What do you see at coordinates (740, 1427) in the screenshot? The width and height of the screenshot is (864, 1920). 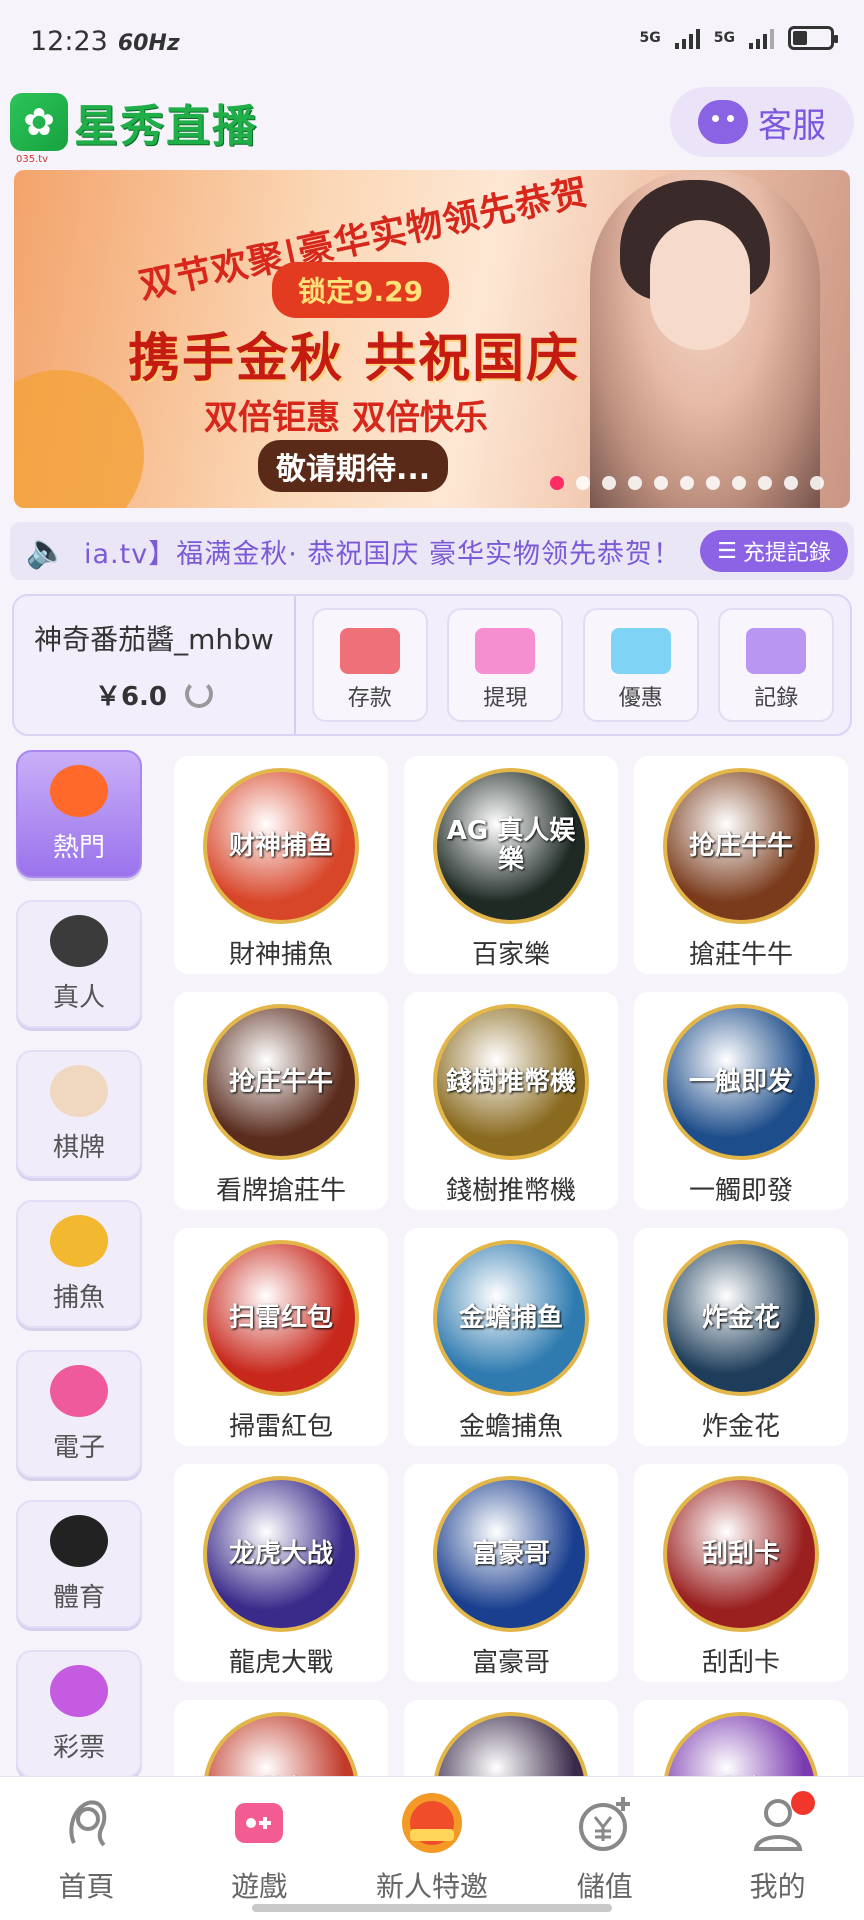 I see `game-name: 炸金花` at bounding box center [740, 1427].